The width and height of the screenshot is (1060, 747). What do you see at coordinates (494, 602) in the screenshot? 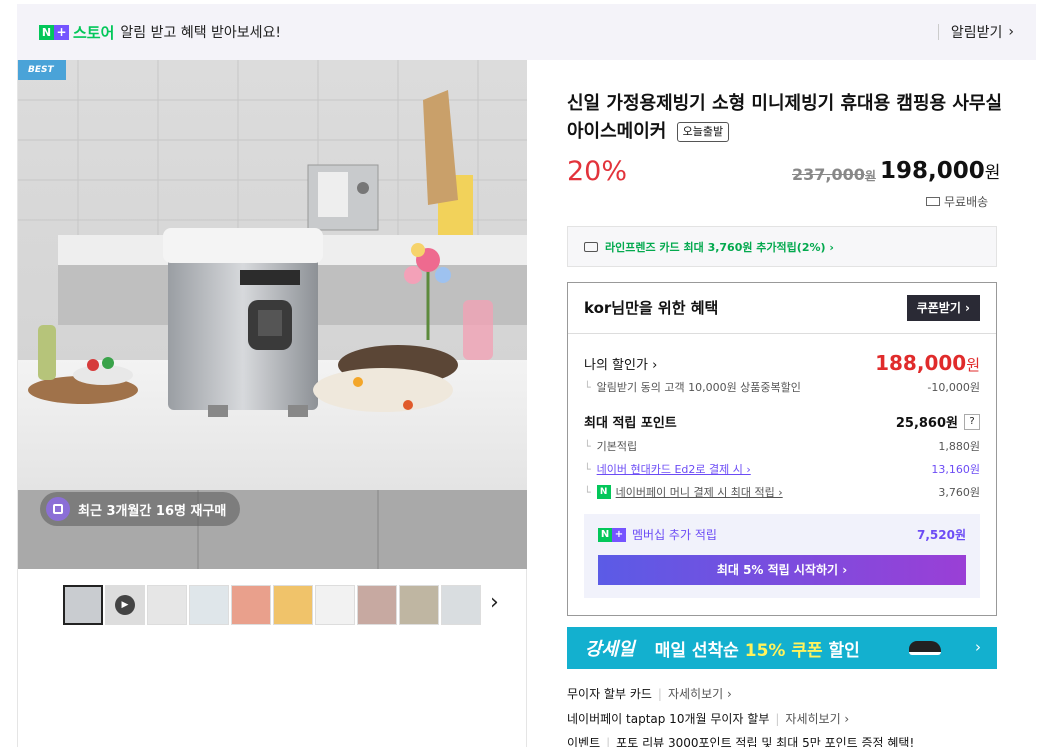
I see `thumbnail-next-chevron-icon: ›` at bounding box center [494, 602].